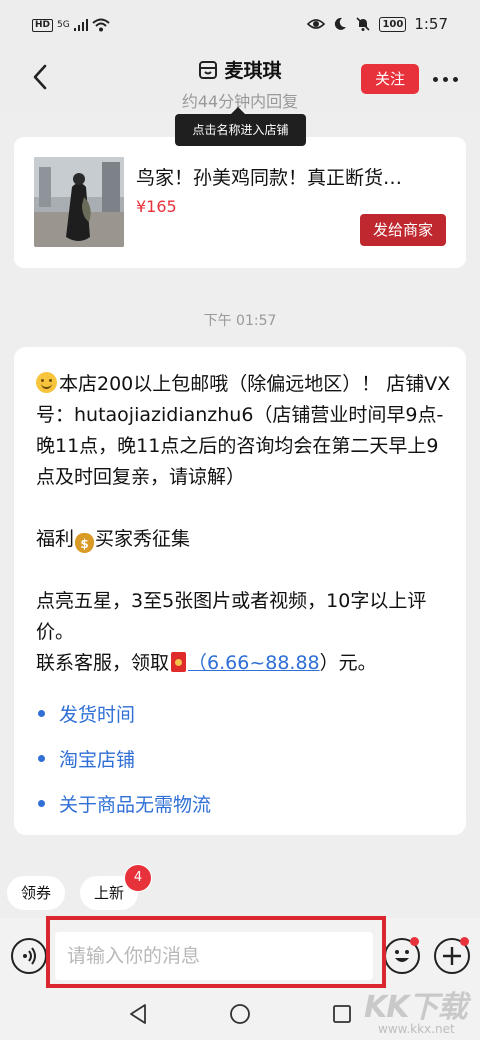 The width and height of the screenshot is (480, 1040). Describe the element at coordinates (79, 202) in the screenshot. I see `product-image` at that location.